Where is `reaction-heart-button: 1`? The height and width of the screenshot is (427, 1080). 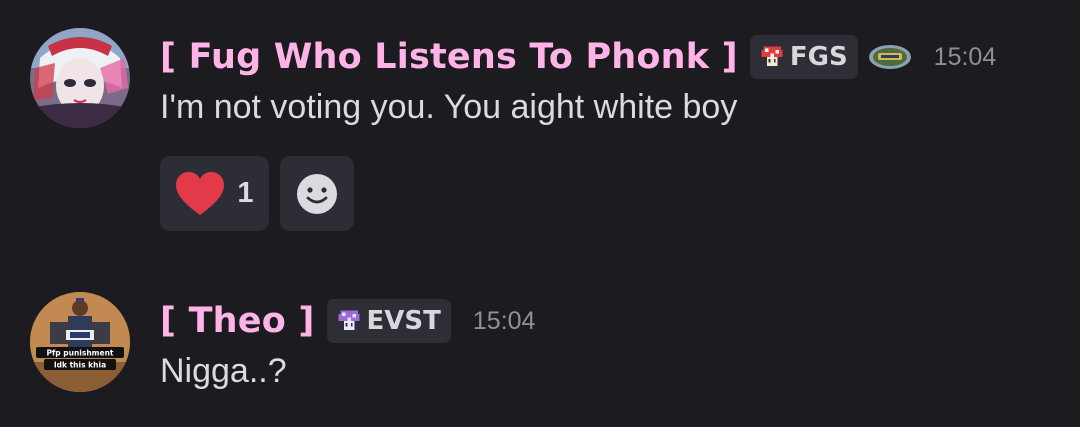 reaction-heart-button: 1 is located at coordinates (214, 193).